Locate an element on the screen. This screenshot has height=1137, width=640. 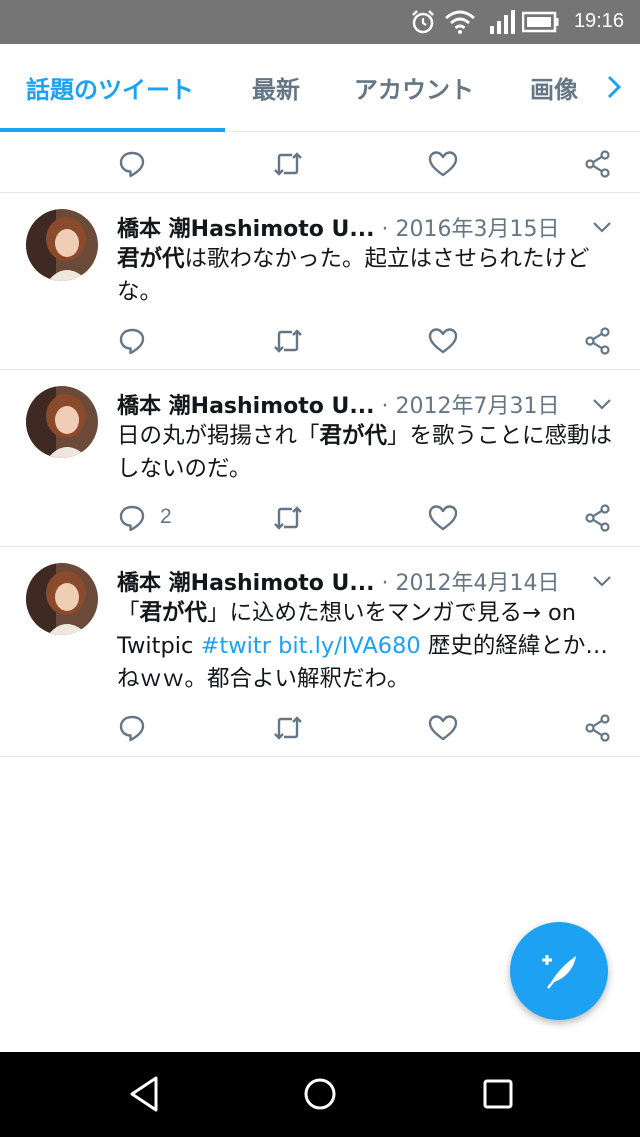
reply-button: 2 is located at coordinates (145, 518).